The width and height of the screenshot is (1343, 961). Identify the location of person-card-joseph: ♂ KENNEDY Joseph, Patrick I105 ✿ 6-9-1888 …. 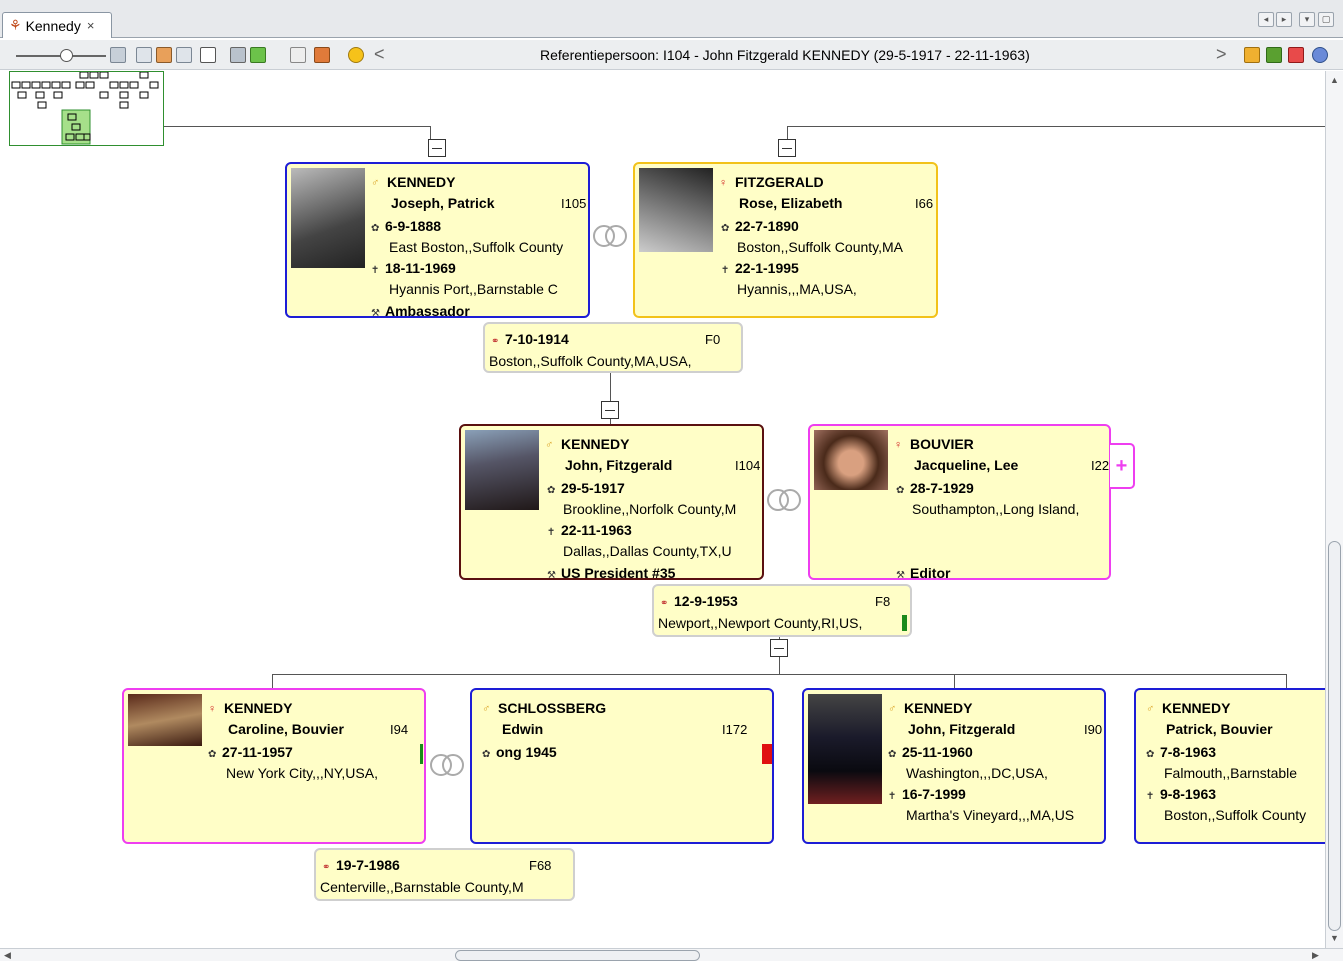
(437, 240).